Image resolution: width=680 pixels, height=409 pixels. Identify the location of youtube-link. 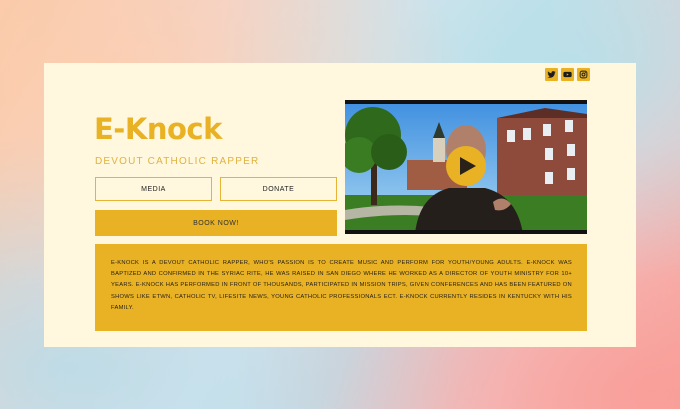
(567, 74).